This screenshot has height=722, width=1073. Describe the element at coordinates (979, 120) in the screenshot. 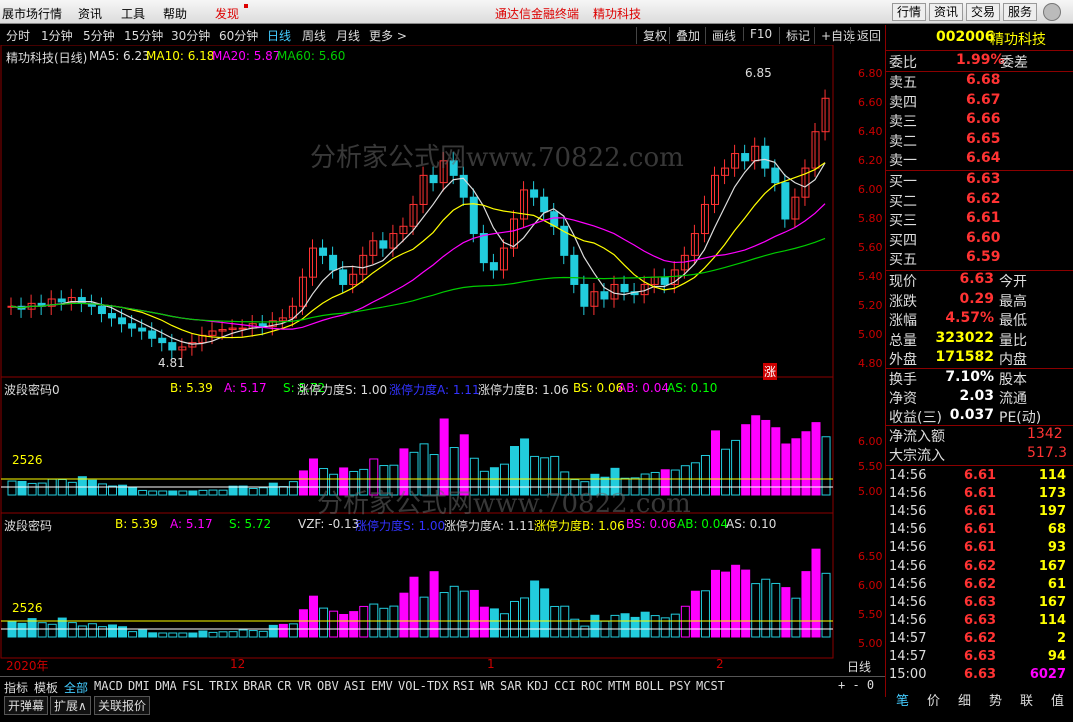

I see `ask-row: 卖三 6.66` at that location.